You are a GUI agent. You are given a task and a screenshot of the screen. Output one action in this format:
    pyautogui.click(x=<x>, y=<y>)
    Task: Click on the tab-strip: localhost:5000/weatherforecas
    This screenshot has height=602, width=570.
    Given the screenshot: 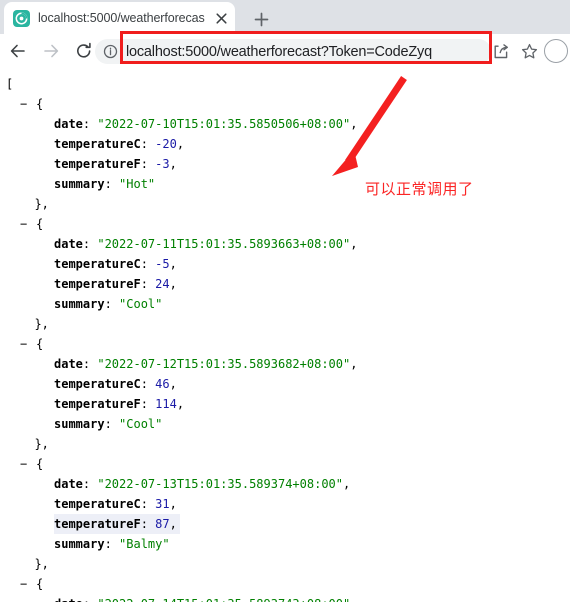 What is the action you would take?
    pyautogui.click(x=285, y=17)
    